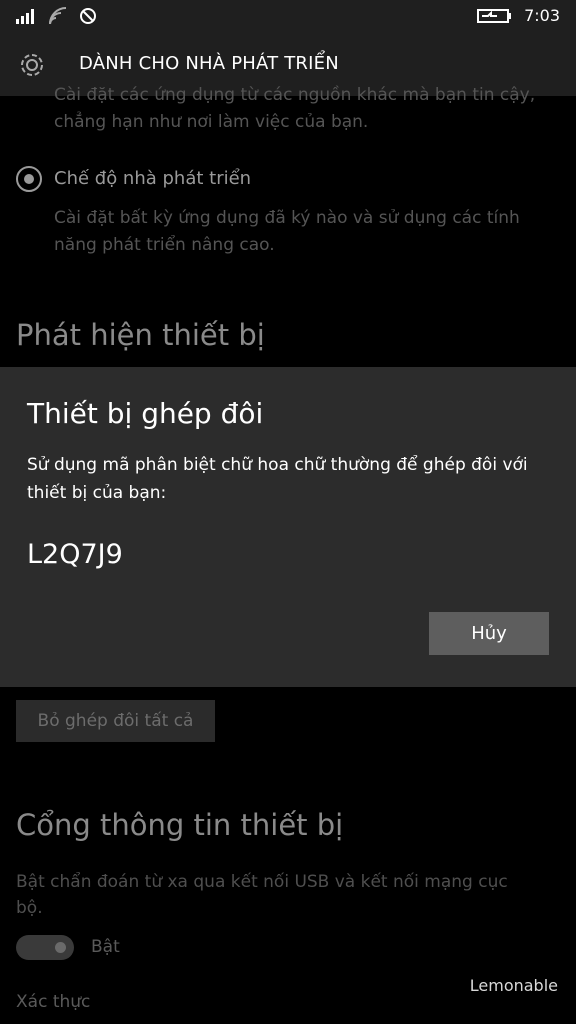 The image size is (576, 1024). What do you see at coordinates (32, 67) in the screenshot?
I see `gear-icon` at bounding box center [32, 67].